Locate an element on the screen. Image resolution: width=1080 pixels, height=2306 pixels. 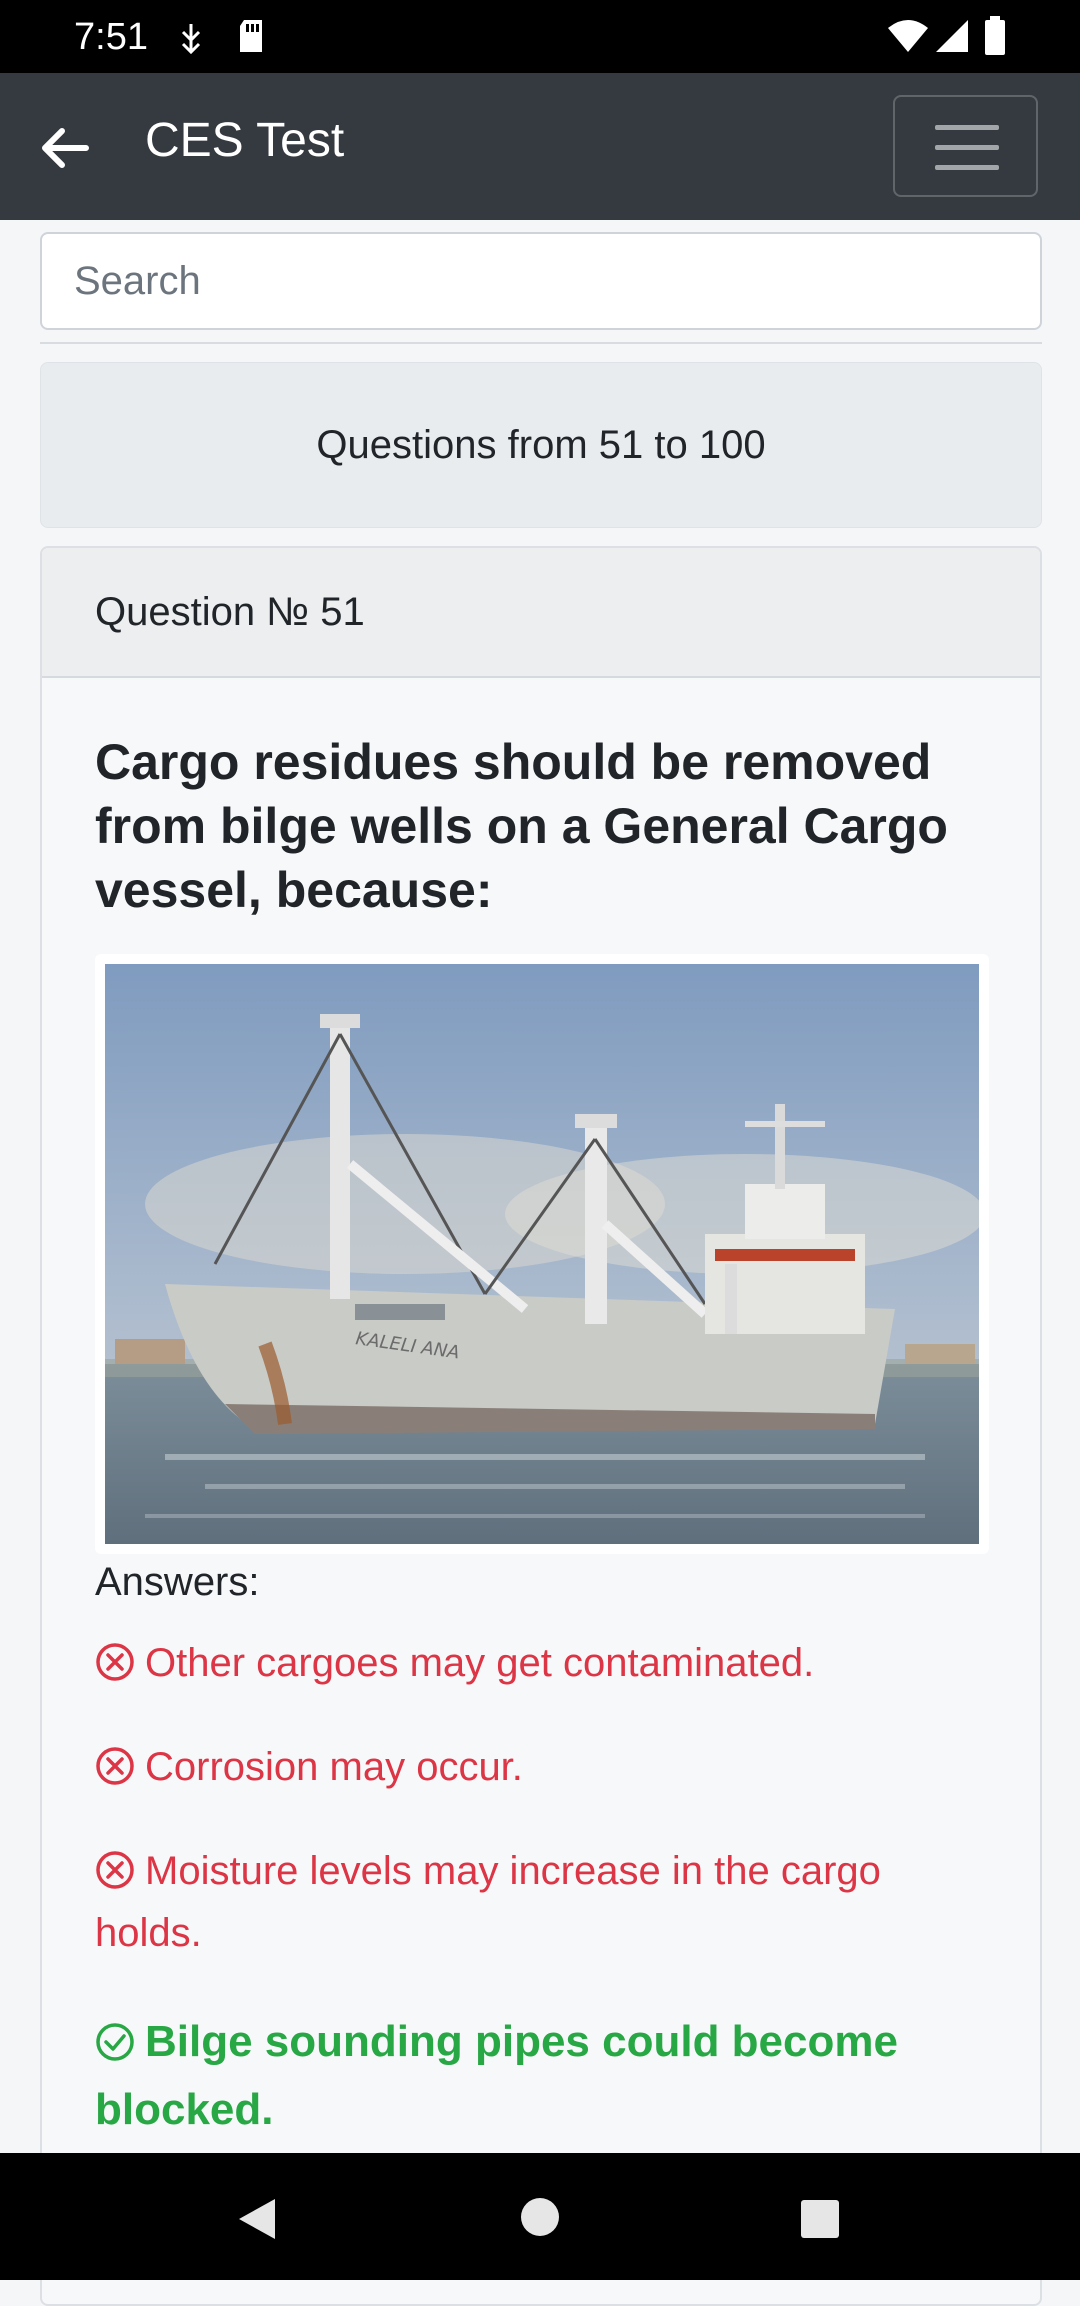
app-title: CES Test is located at coordinates (245, 140).